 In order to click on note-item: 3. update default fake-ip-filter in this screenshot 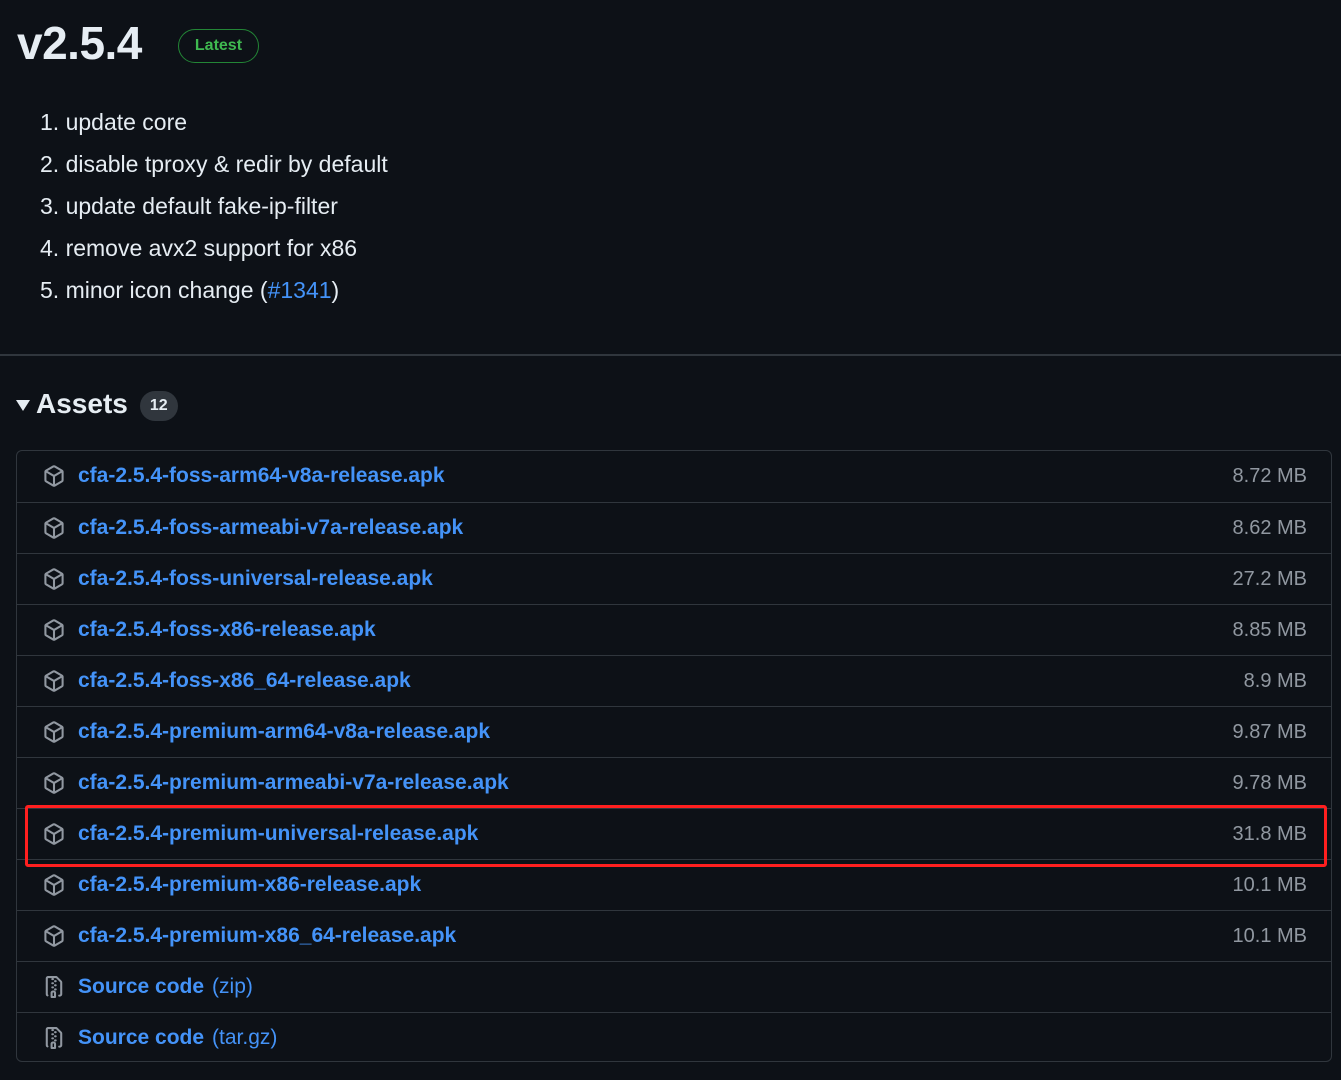, I will do `click(214, 206)`.